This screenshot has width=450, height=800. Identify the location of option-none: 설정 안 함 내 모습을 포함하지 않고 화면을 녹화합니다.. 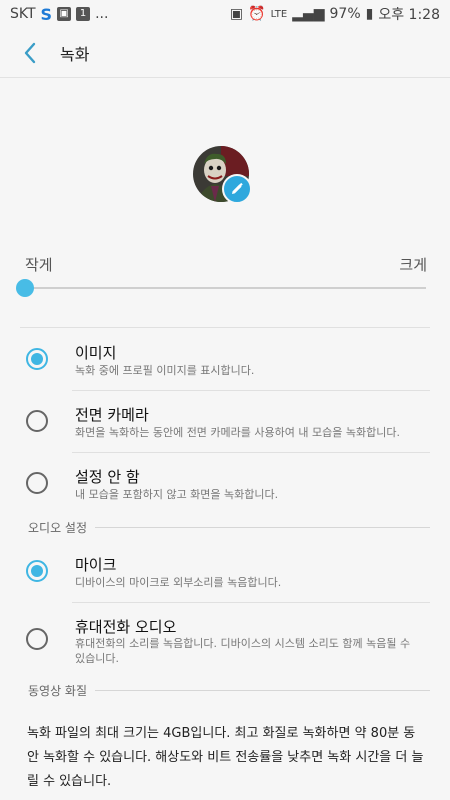
(225, 488).